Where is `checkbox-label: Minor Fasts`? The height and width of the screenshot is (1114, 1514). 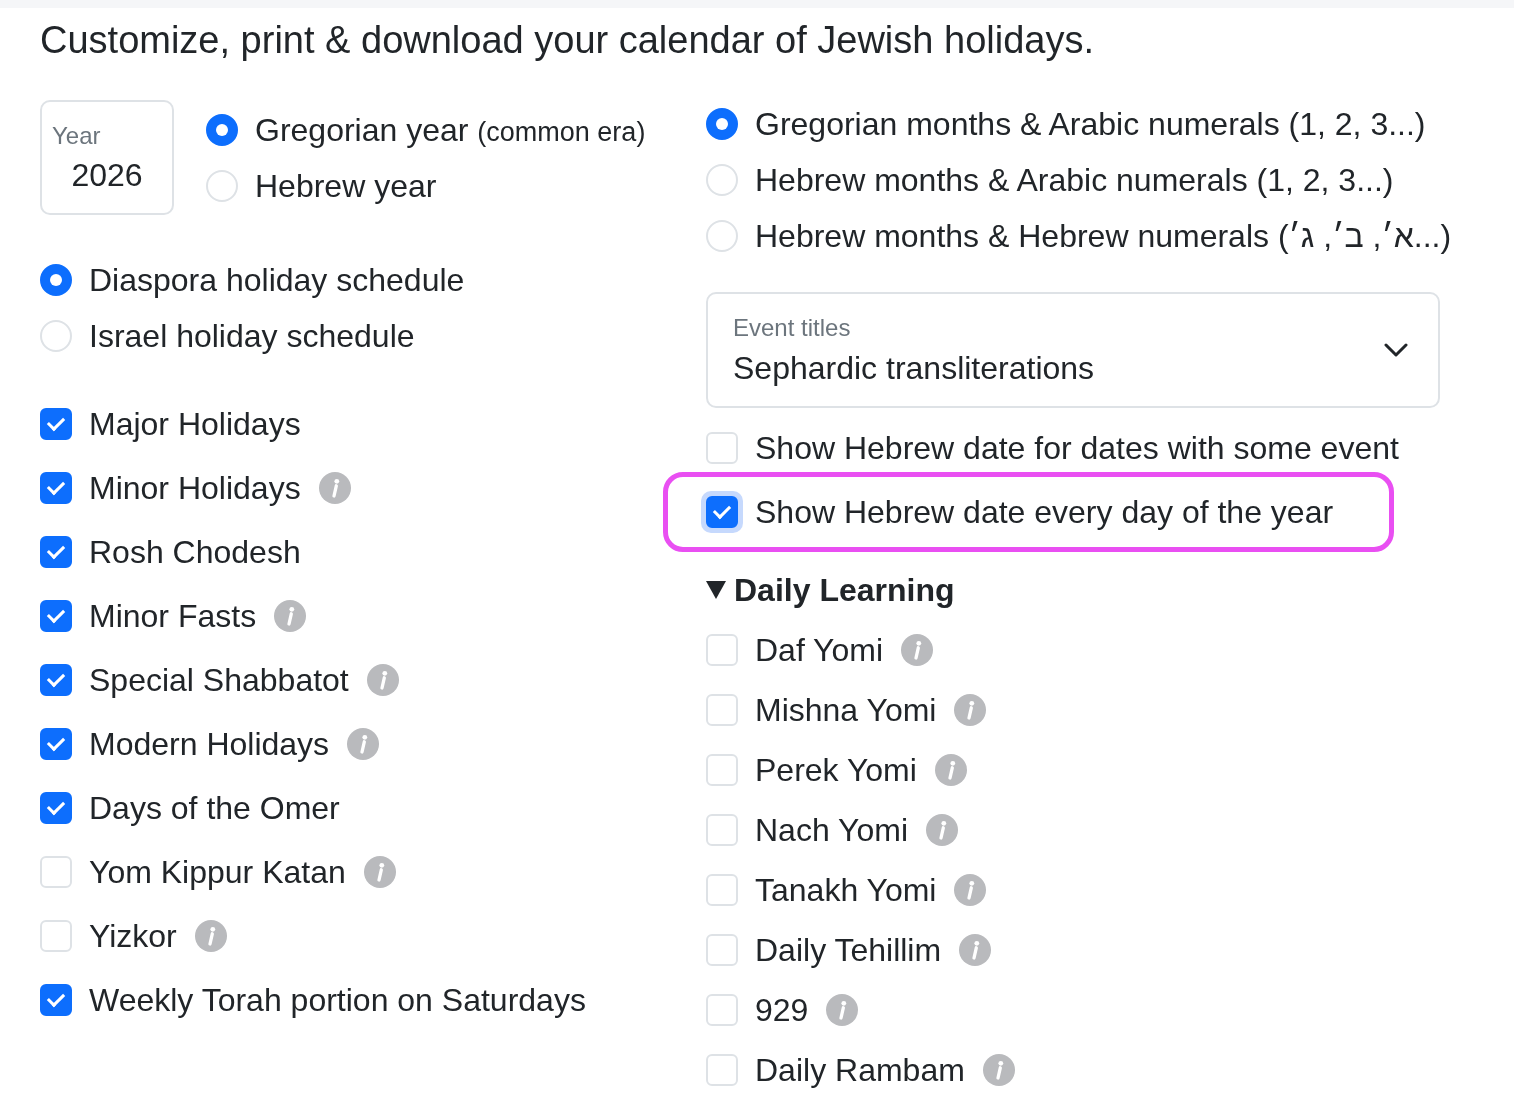 checkbox-label: Minor Fasts is located at coordinates (173, 616).